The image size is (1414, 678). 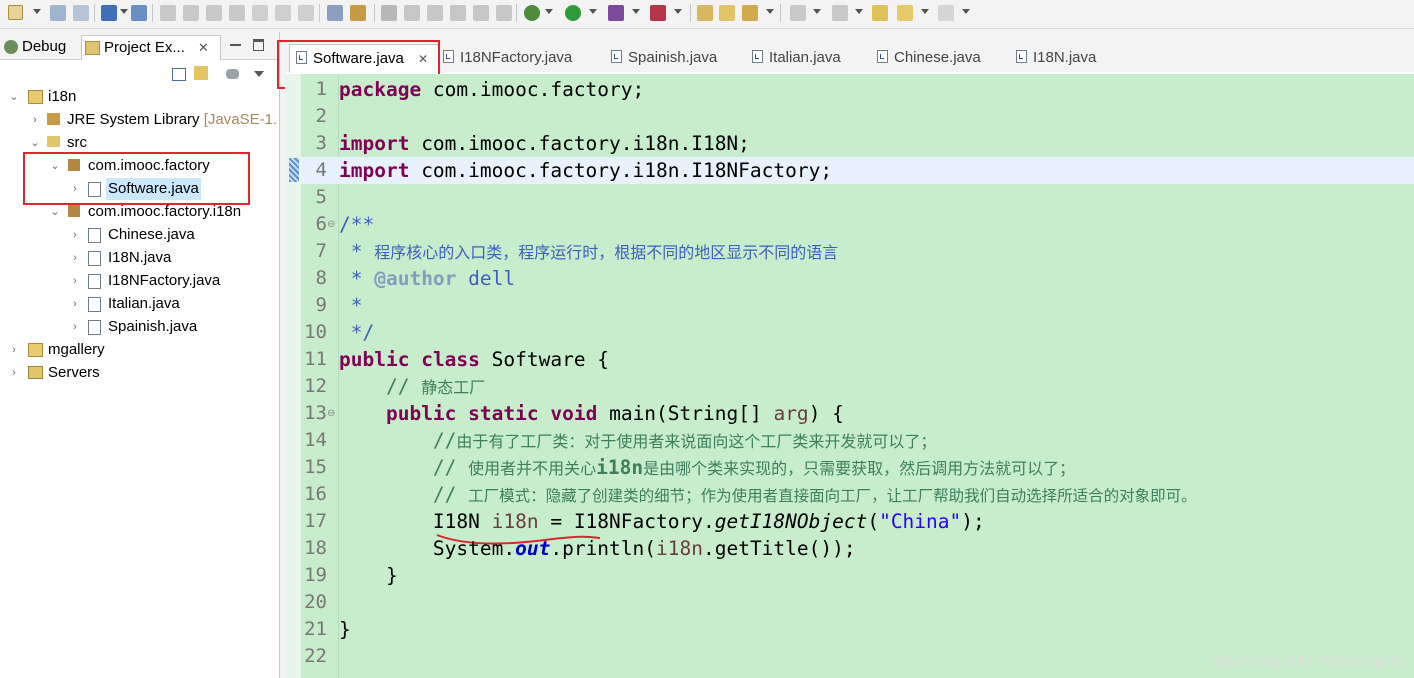 What do you see at coordinates (880, 13) in the screenshot?
I see `last-edit-icon` at bounding box center [880, 13].